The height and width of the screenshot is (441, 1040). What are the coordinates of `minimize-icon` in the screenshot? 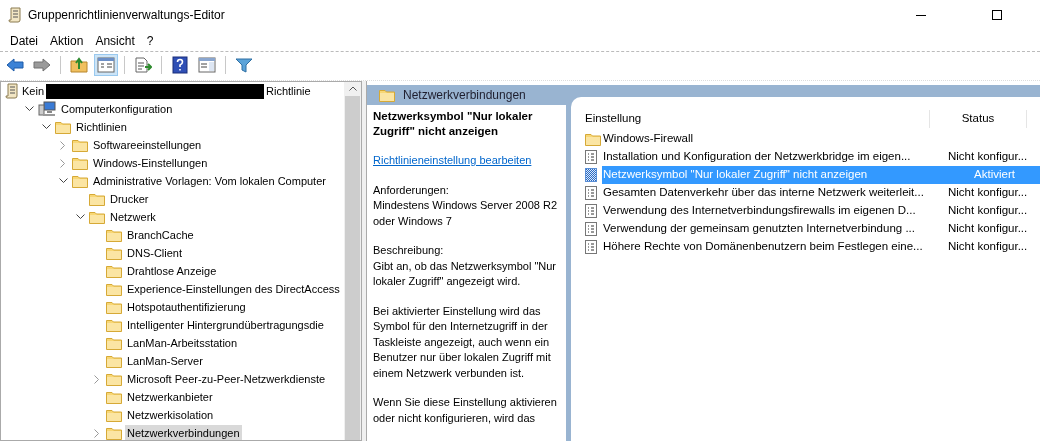 It's located at (921, 15).